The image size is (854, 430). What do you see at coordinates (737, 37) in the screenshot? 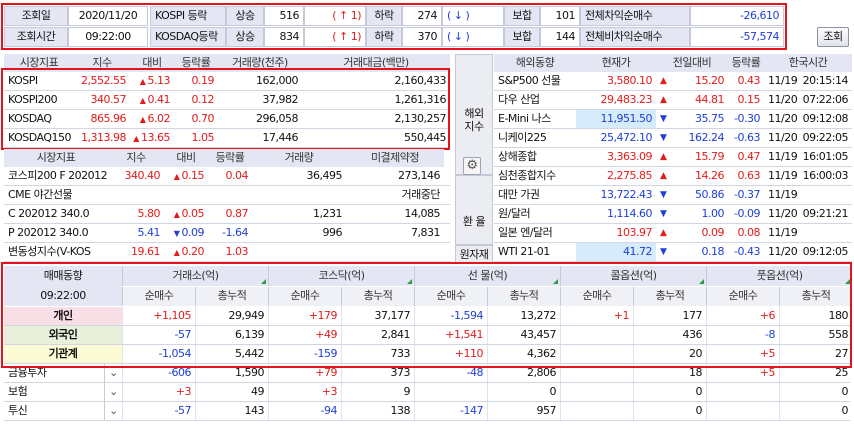
I see `non-arbitrage-value: -57,574` at bounding box center [737, 37].